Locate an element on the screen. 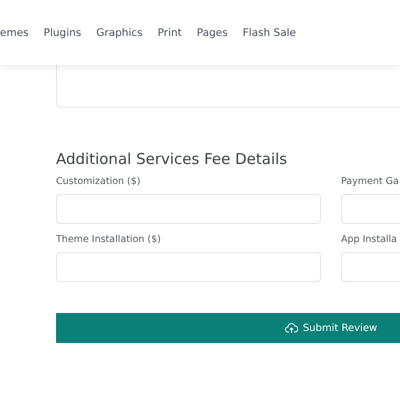  nav-link: Graphics is located at coordinates (119, 32).